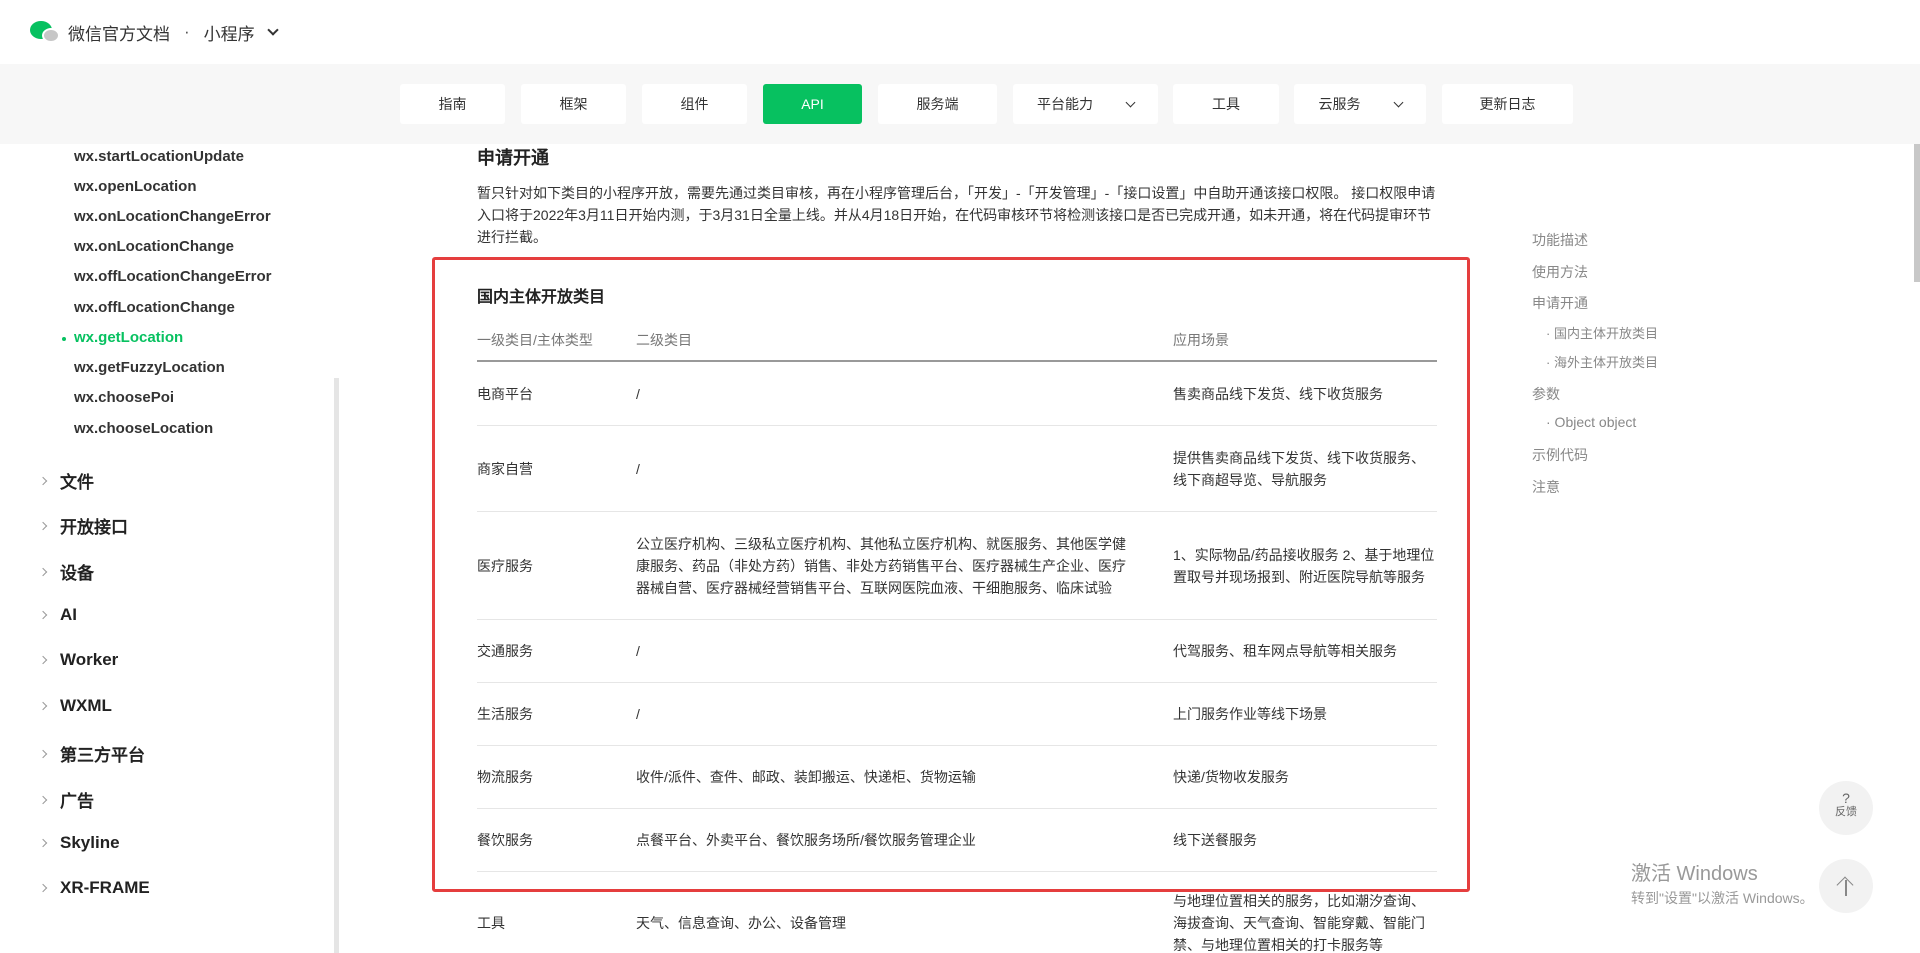 Image resolution: width=1920 pixels, height=953 pixels. What do you see at coordinates (173, 276) in the screenshot?
I see `sidebar-item-offlocationchangeerror: wx.offLocationChangeError` at bounding box center [173, 276].